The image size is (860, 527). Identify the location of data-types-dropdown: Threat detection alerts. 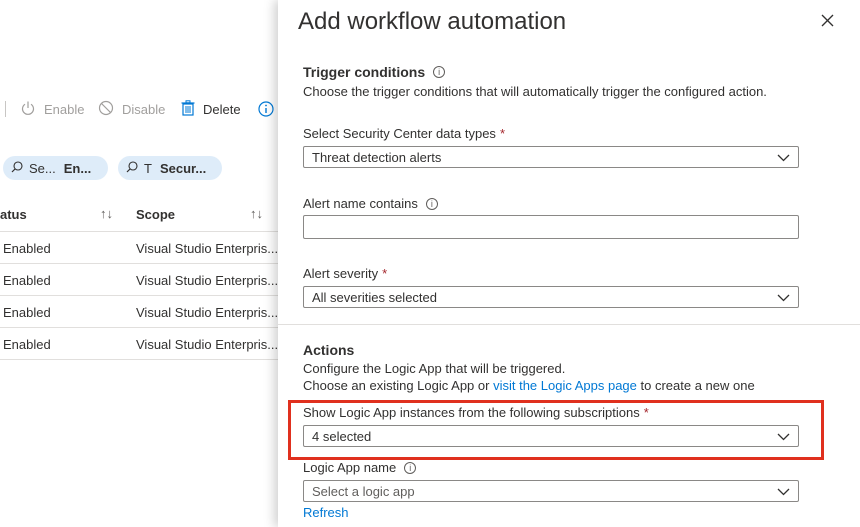
(551, 157).